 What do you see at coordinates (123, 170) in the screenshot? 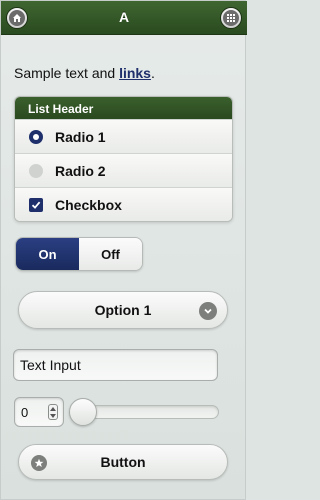
I see `list-item-radio-2: Radio 2` at bounding box center [123, 170].